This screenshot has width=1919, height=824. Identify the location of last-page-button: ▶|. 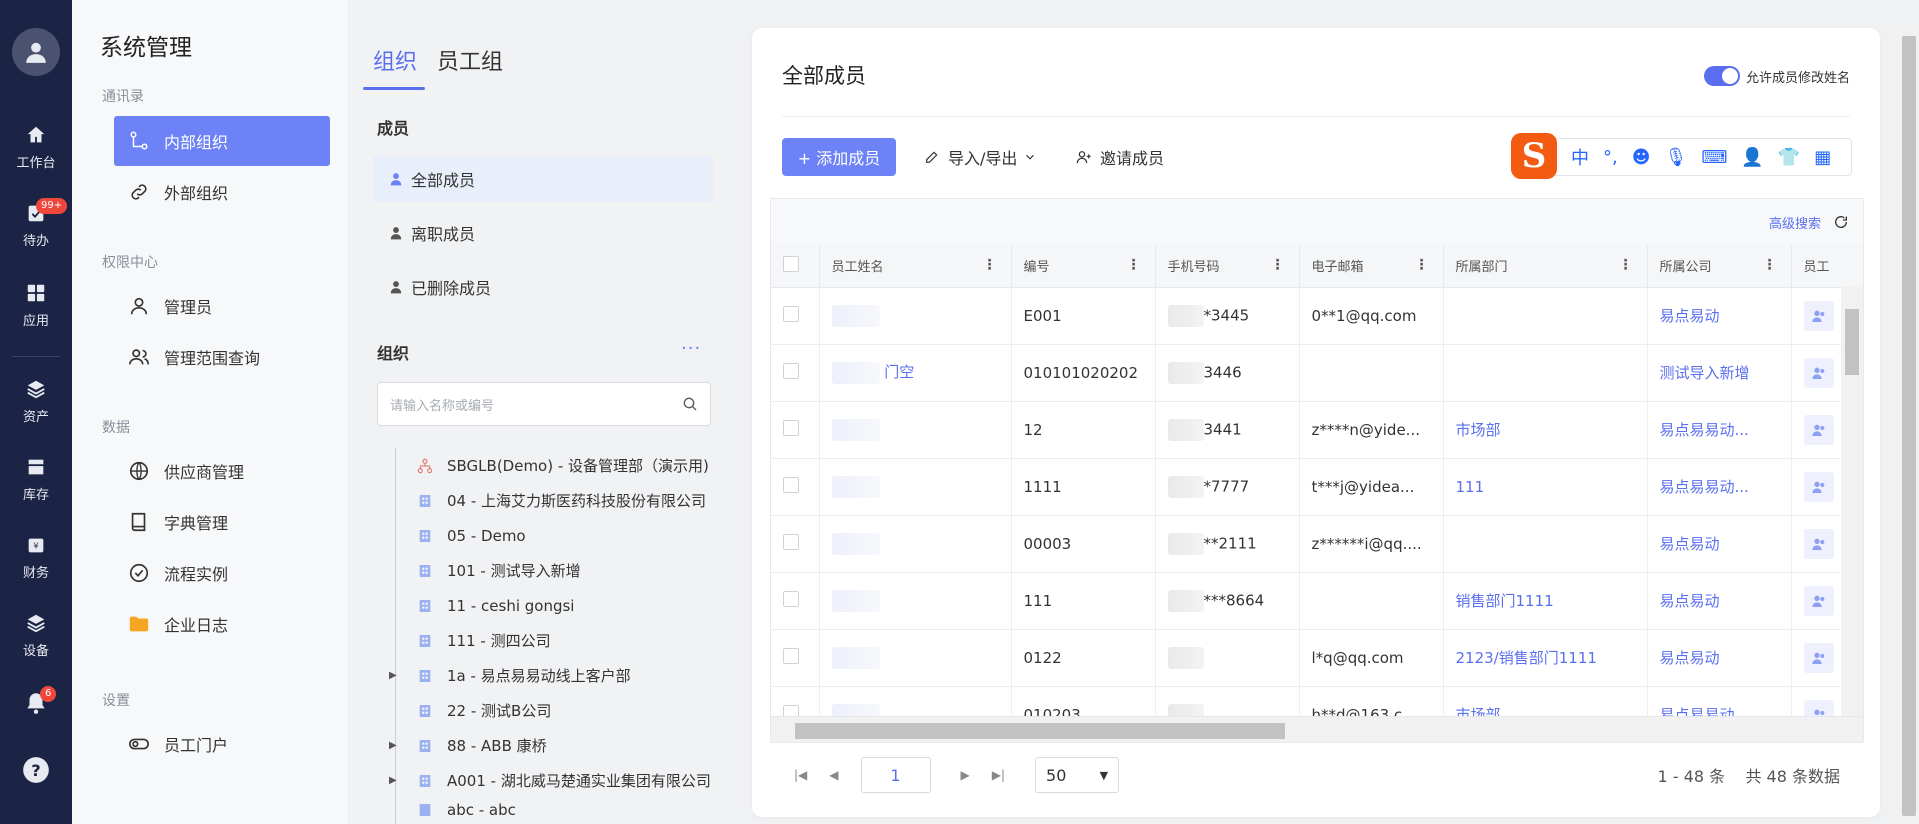
(998, 775).